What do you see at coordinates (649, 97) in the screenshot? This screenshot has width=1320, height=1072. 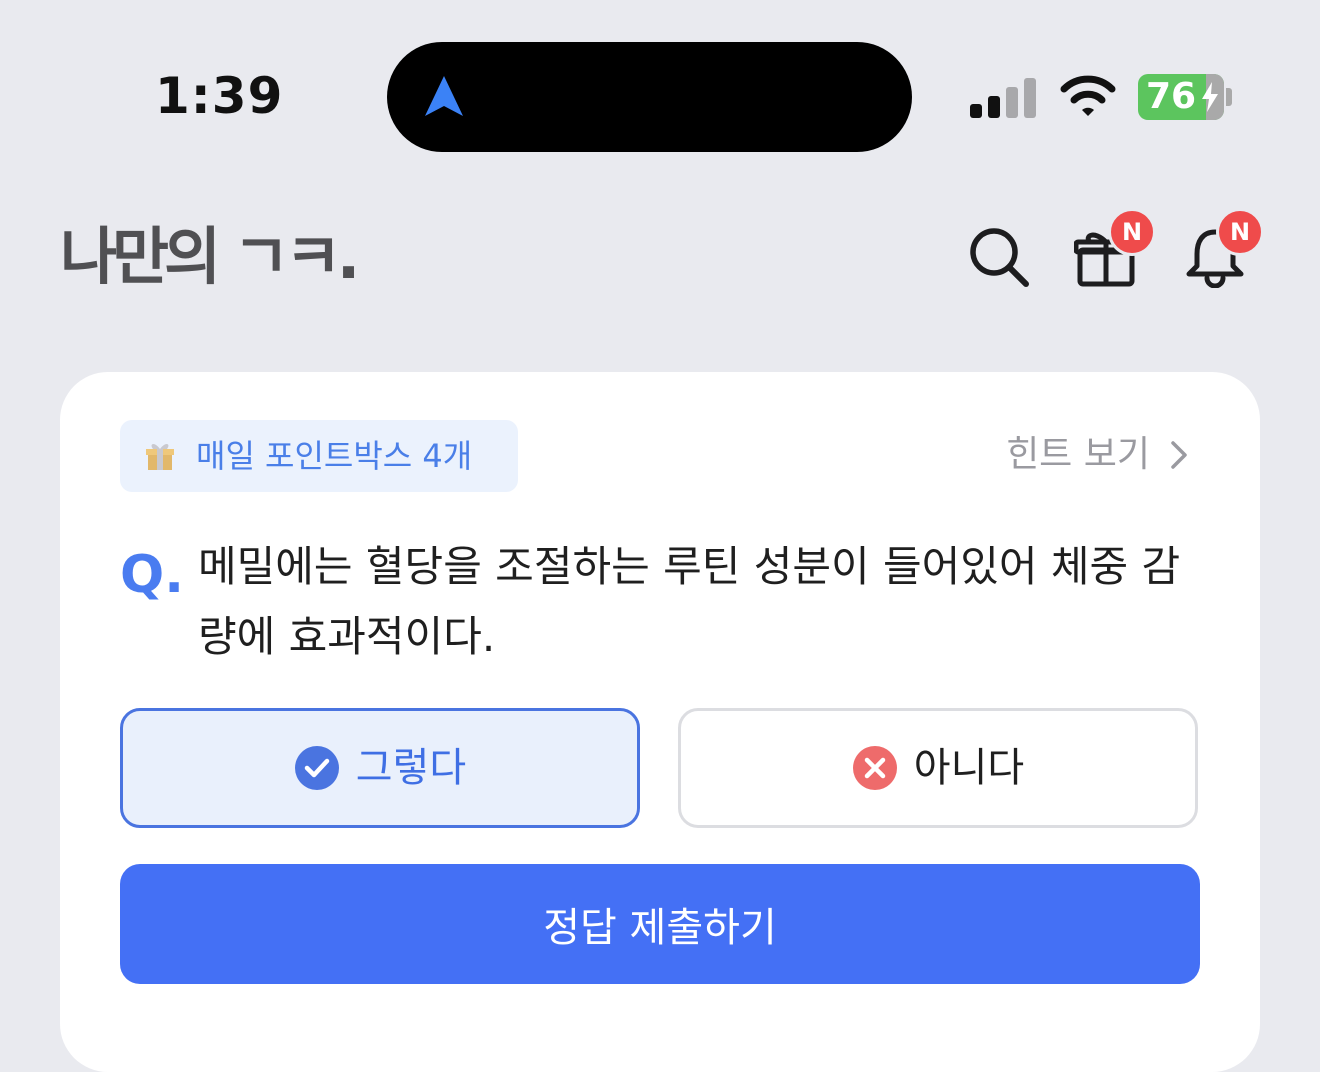 I see `dynamic-island` at bounding box center [649, 97].